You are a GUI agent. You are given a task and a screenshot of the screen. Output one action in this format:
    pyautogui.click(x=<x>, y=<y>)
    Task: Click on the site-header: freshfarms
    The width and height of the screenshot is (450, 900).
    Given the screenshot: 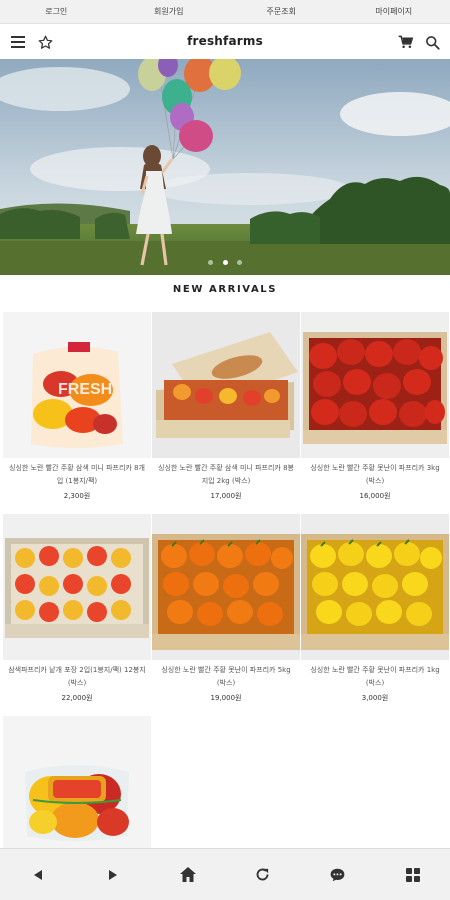 What is the action you would take?
    pyautogui.click(x=225, y=41)
    